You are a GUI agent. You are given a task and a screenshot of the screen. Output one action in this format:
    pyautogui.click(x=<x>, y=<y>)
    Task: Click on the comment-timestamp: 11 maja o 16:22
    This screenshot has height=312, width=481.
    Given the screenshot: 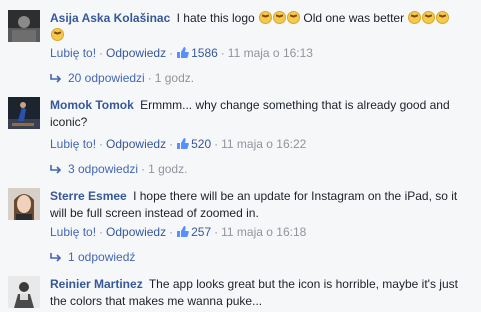 What is the action you would take?
    pyautogui.click(x=263, y=144)
    